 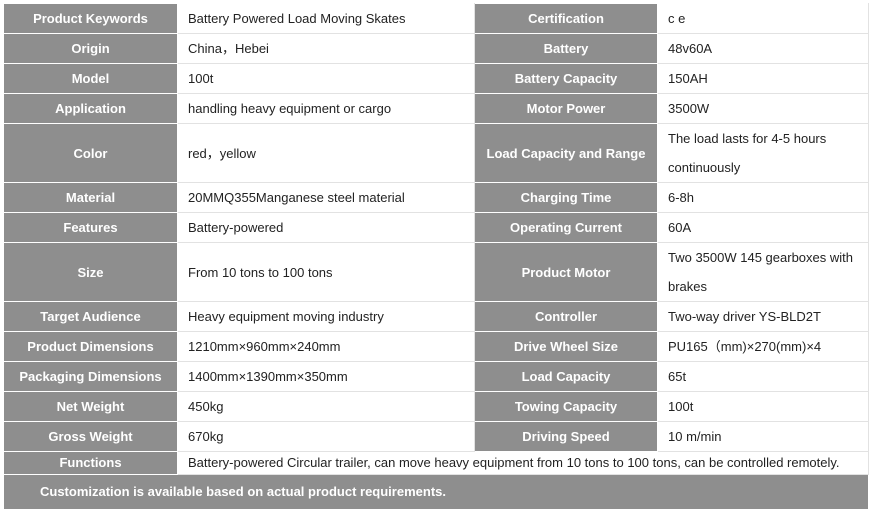 What do you see at coordinates (566, 78) in the screenshot?
I see `spec-label: Battery Capacity` at bounding box center [566, 78].